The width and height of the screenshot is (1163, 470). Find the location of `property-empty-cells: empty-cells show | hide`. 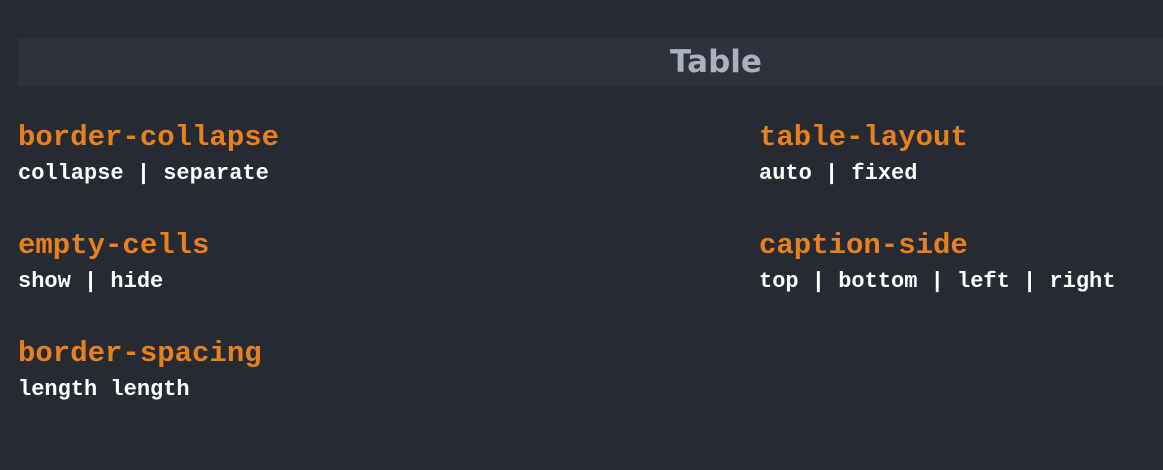

property-empty-cells: empty-cells show | hide is located at coordinates (218, 262).